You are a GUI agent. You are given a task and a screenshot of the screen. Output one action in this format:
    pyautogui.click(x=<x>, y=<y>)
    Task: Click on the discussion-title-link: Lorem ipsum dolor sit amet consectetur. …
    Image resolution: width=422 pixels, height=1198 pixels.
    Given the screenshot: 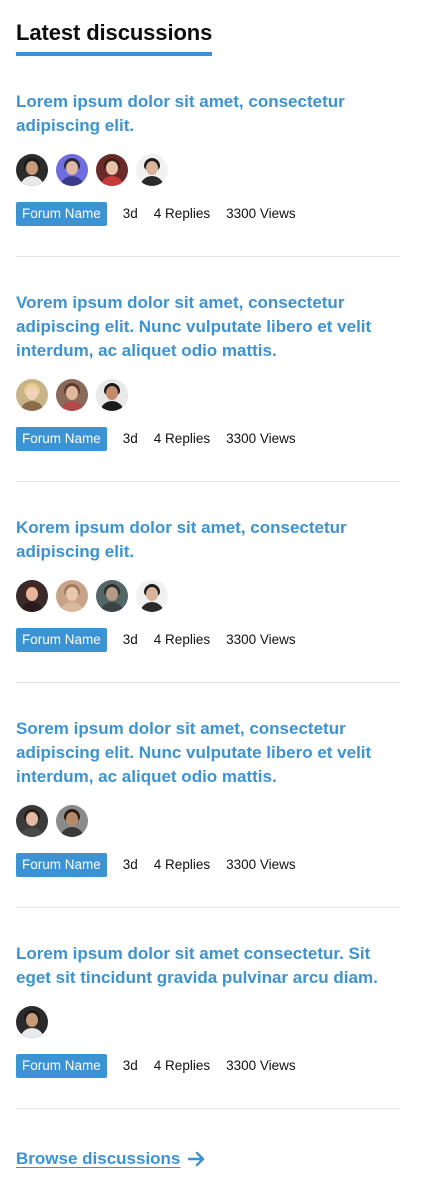 What is the action you would take?
    pyautogui.click(x=208, y=966)
    